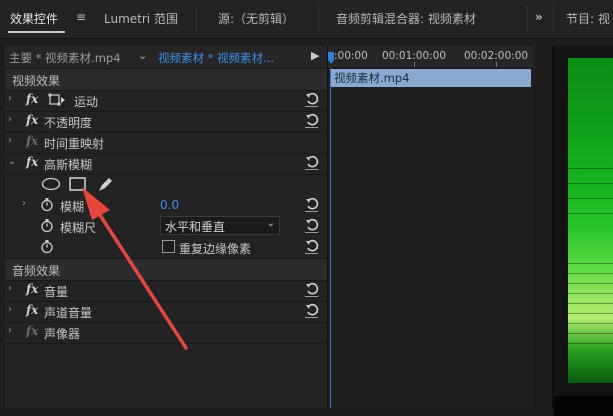  What do you see at coordinates (78, 228) in the screenshot?
I see `param-label: 模糊尺` at bounding box center [78, 228].